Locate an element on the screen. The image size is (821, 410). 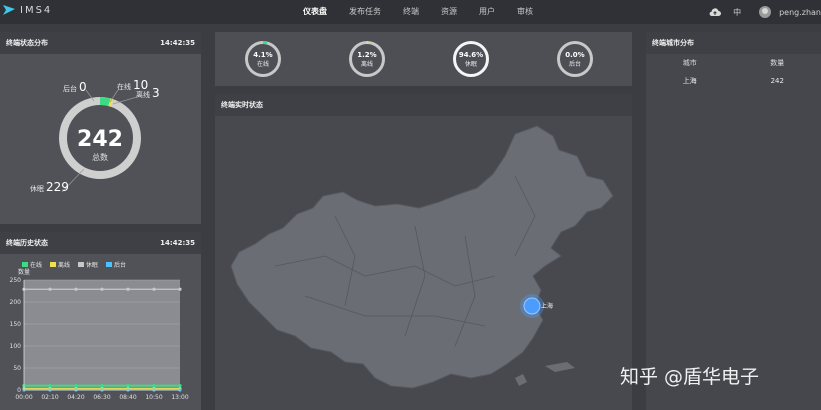
panel-title: 终端状态分布 is located at coordinates (27, 43).